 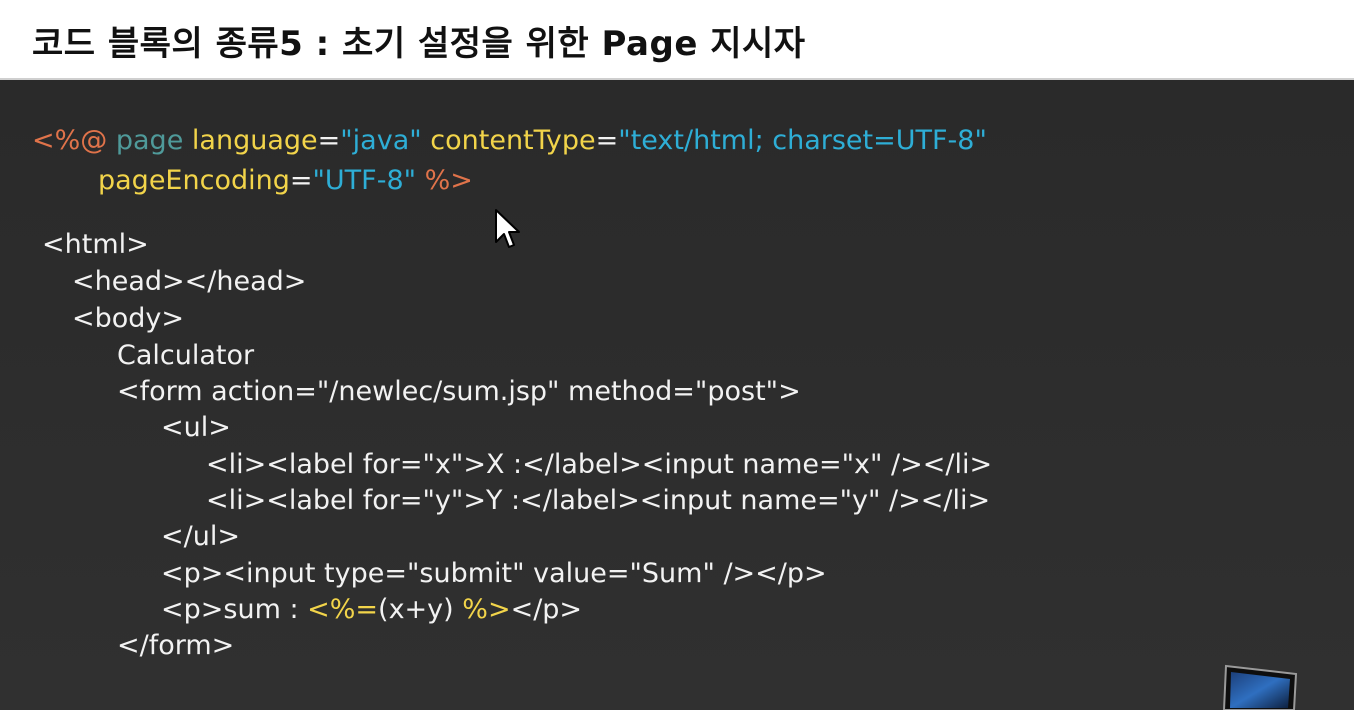 I want to click on code-line-html-open: <html>, so click(x=95, y=244).